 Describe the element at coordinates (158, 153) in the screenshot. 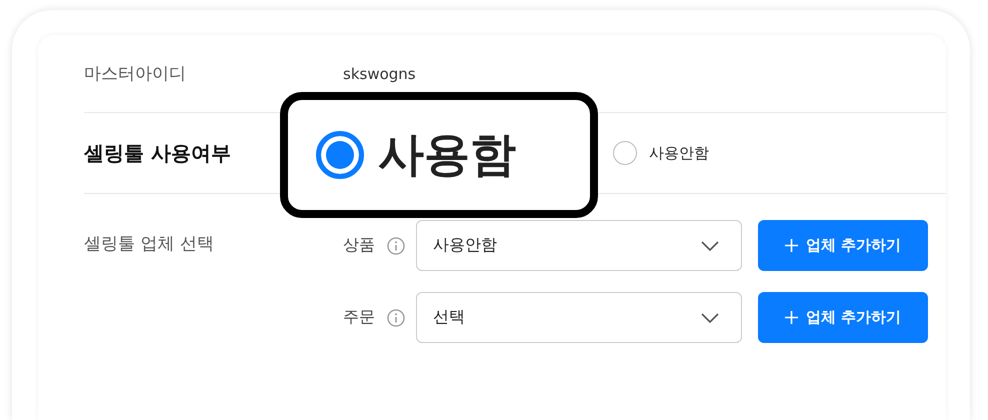

I see `field-label: 셀링툴 사용여부` at that location.